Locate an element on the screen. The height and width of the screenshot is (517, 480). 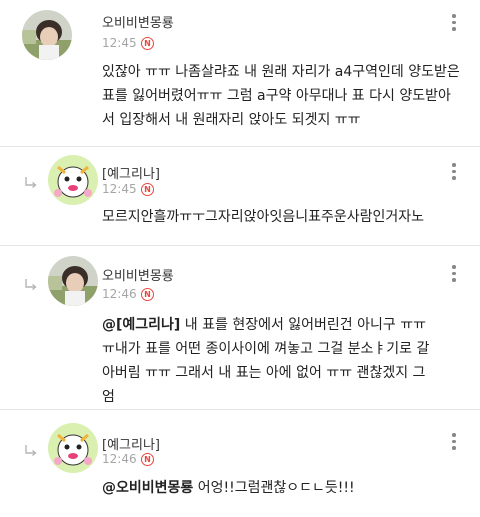
comment-text-segment: 내 표를 현장에서 잃어버린건 아니구 ㅠㅠ is located at coordinates (303, 325).